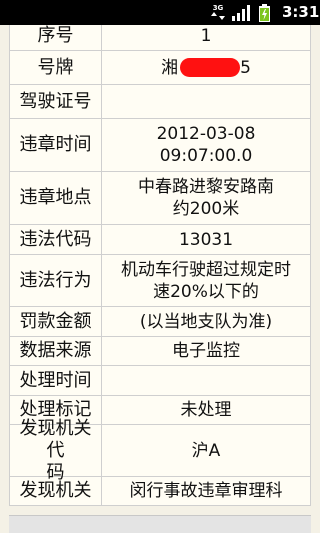  Describe the element at coordinates (160, 450) in the screenshot. I see `table-row: 发现机关代 码 沪A` at that location.